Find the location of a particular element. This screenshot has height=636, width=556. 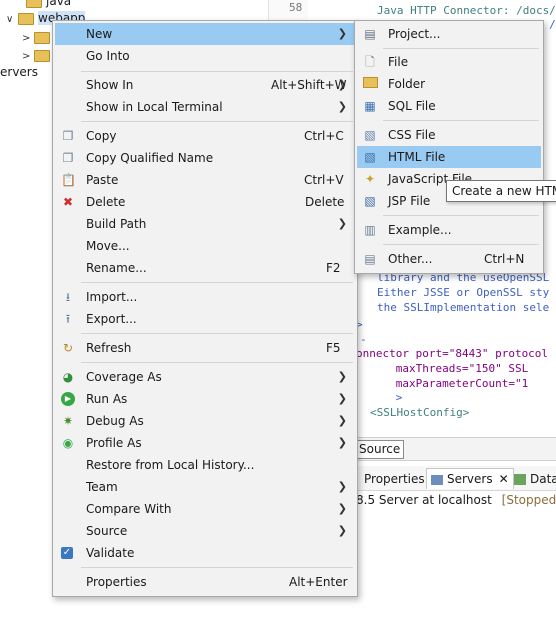

submenu-item-file: 🗋 File is located at coordinates (449, 62).